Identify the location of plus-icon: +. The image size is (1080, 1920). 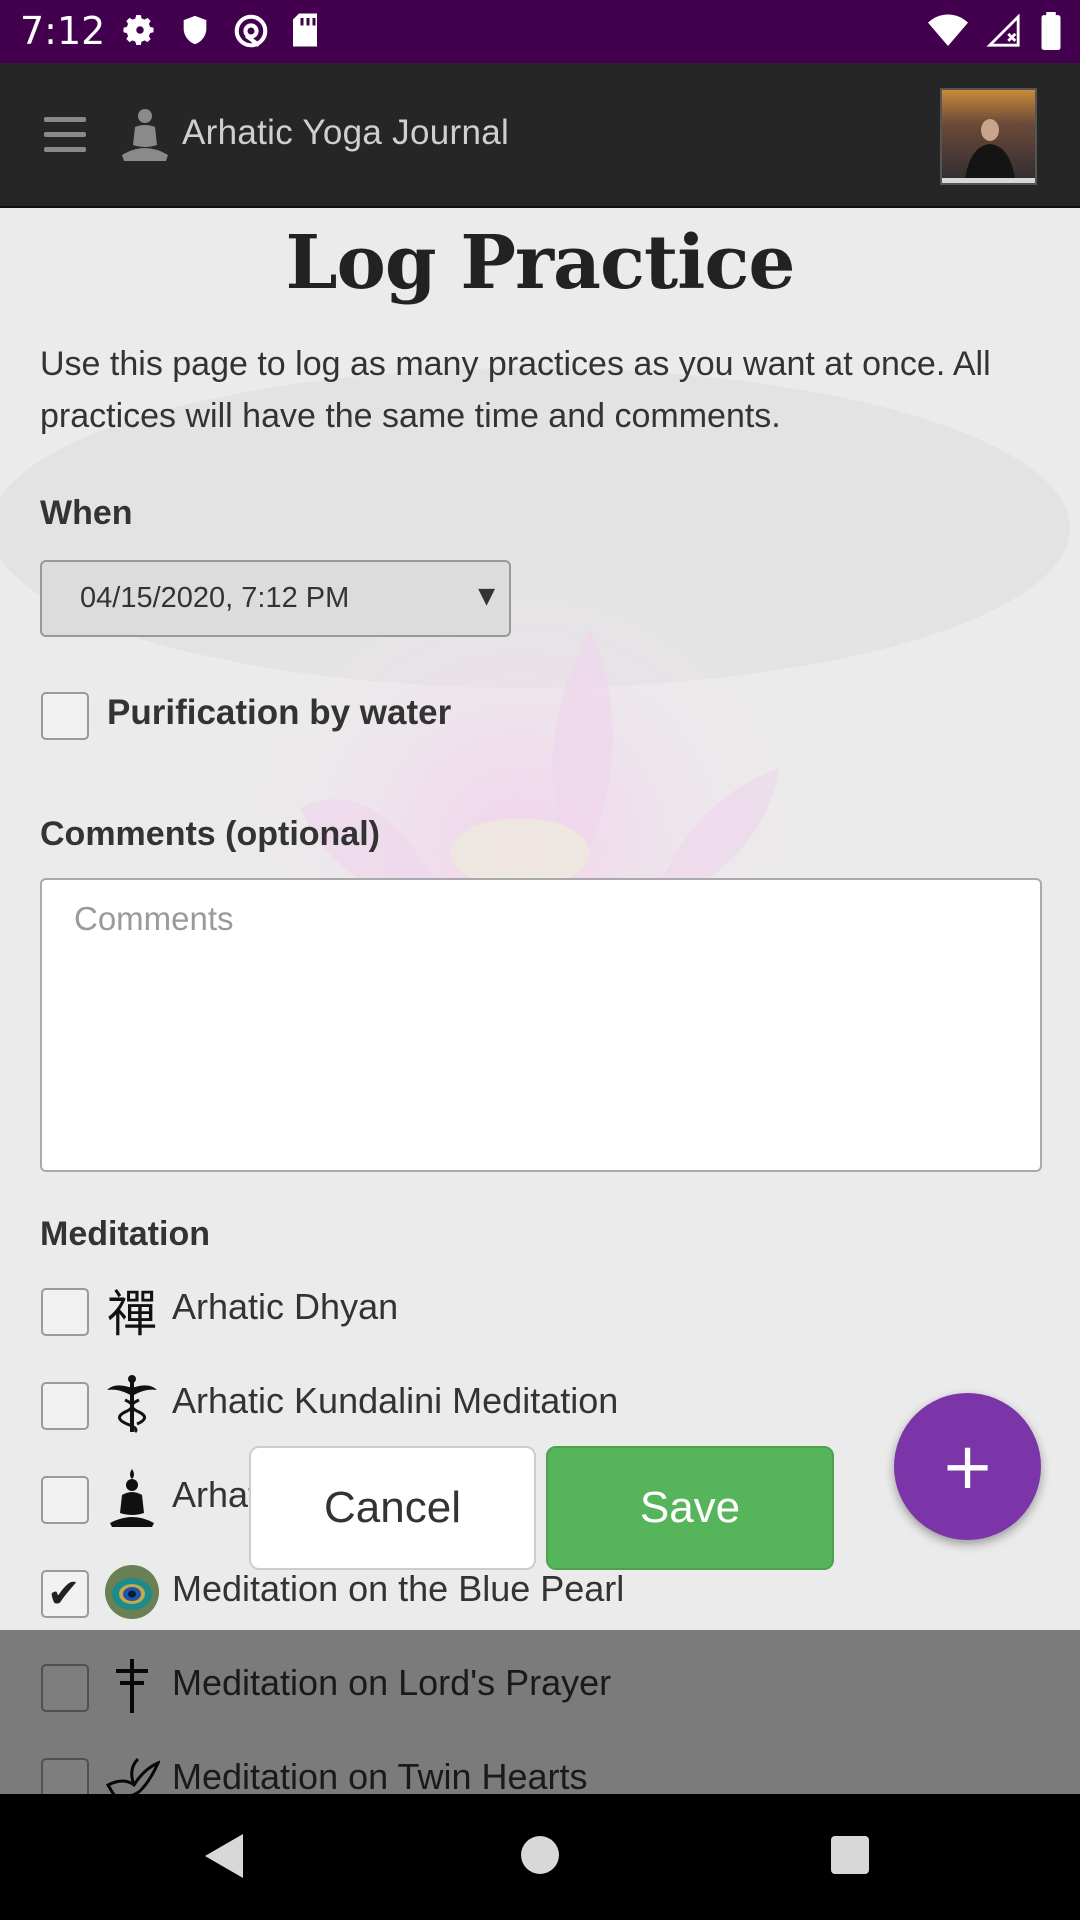
(967, 1466).